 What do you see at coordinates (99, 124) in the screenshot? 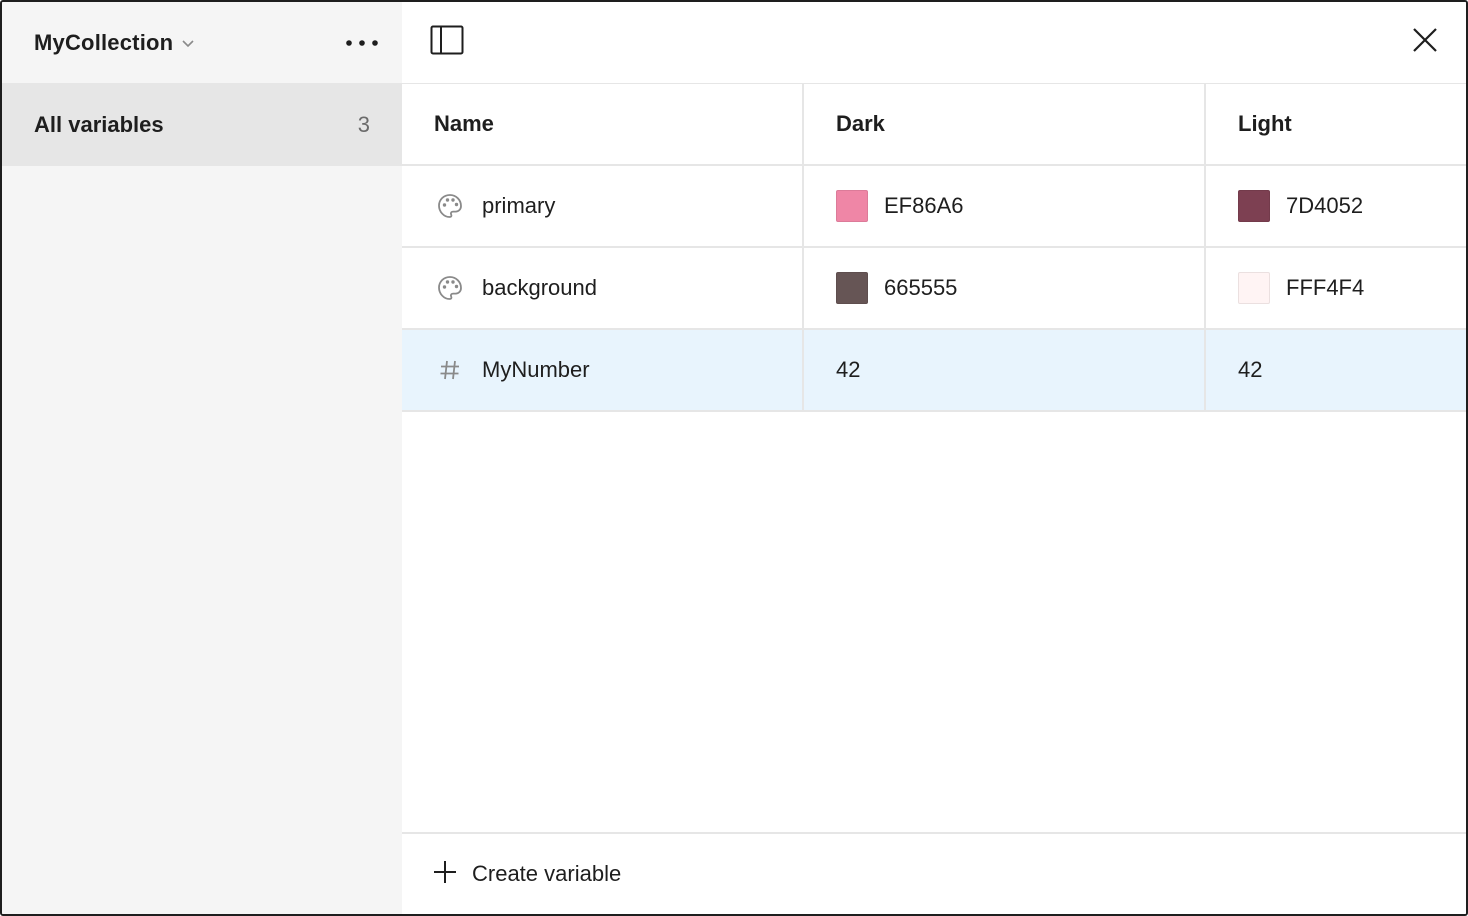
I see `sidebar-item-label: All variables` at bounding box center [99, 124].